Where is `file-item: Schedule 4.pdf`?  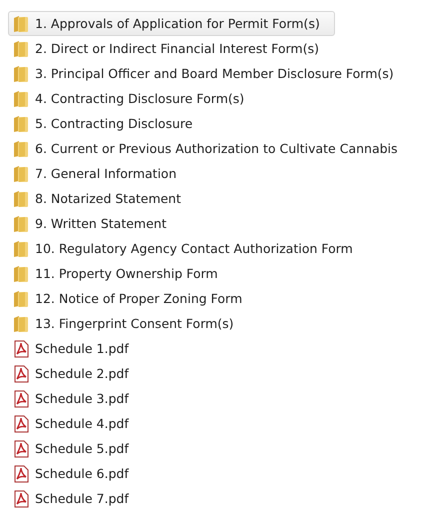 file-item: Schedule 4.pdf is located at coordinates (171, 423).